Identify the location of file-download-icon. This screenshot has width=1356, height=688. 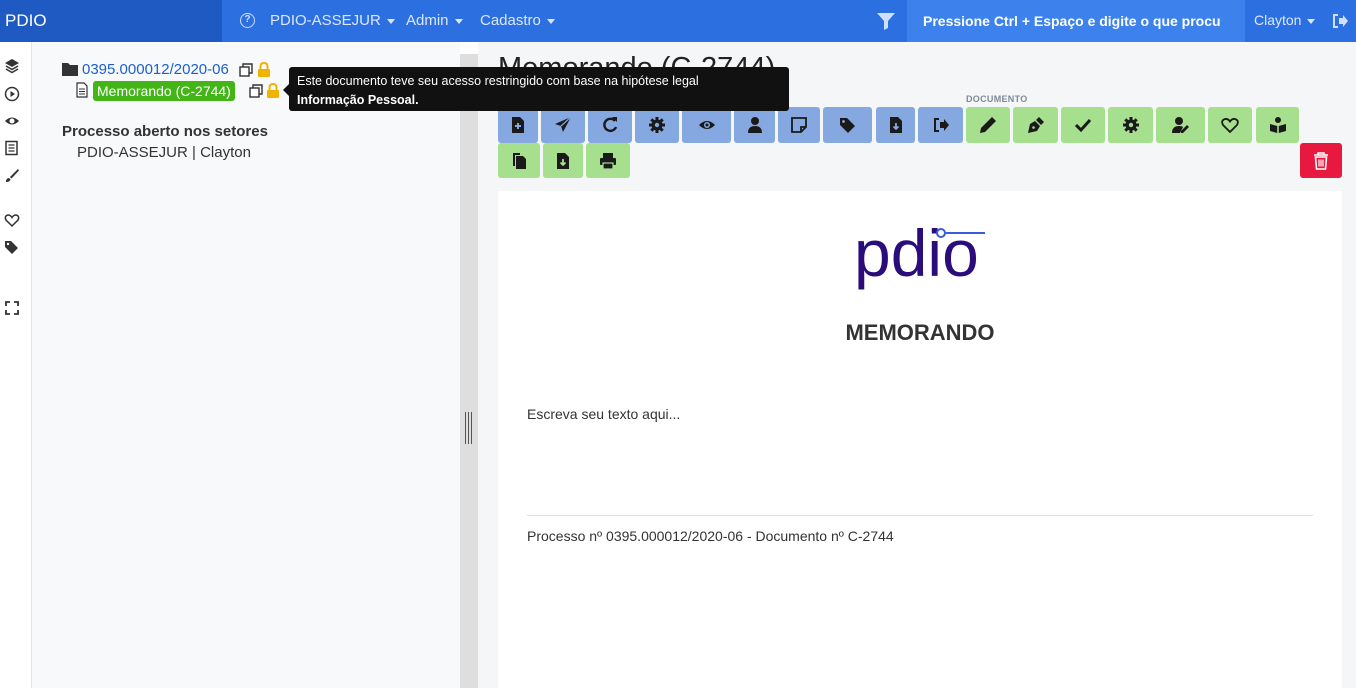
(563, 160).